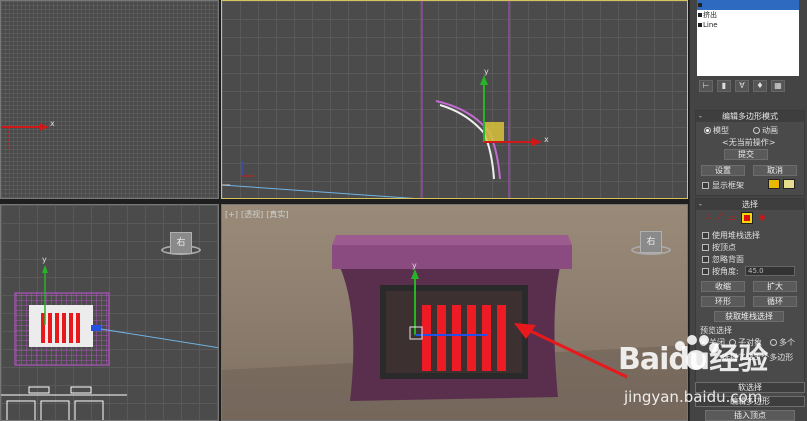 The width and height of the screenshot is (807, 421). I want to click on use-stack-selection-checkbox: 使用堆栈选择, so click(731, 235).